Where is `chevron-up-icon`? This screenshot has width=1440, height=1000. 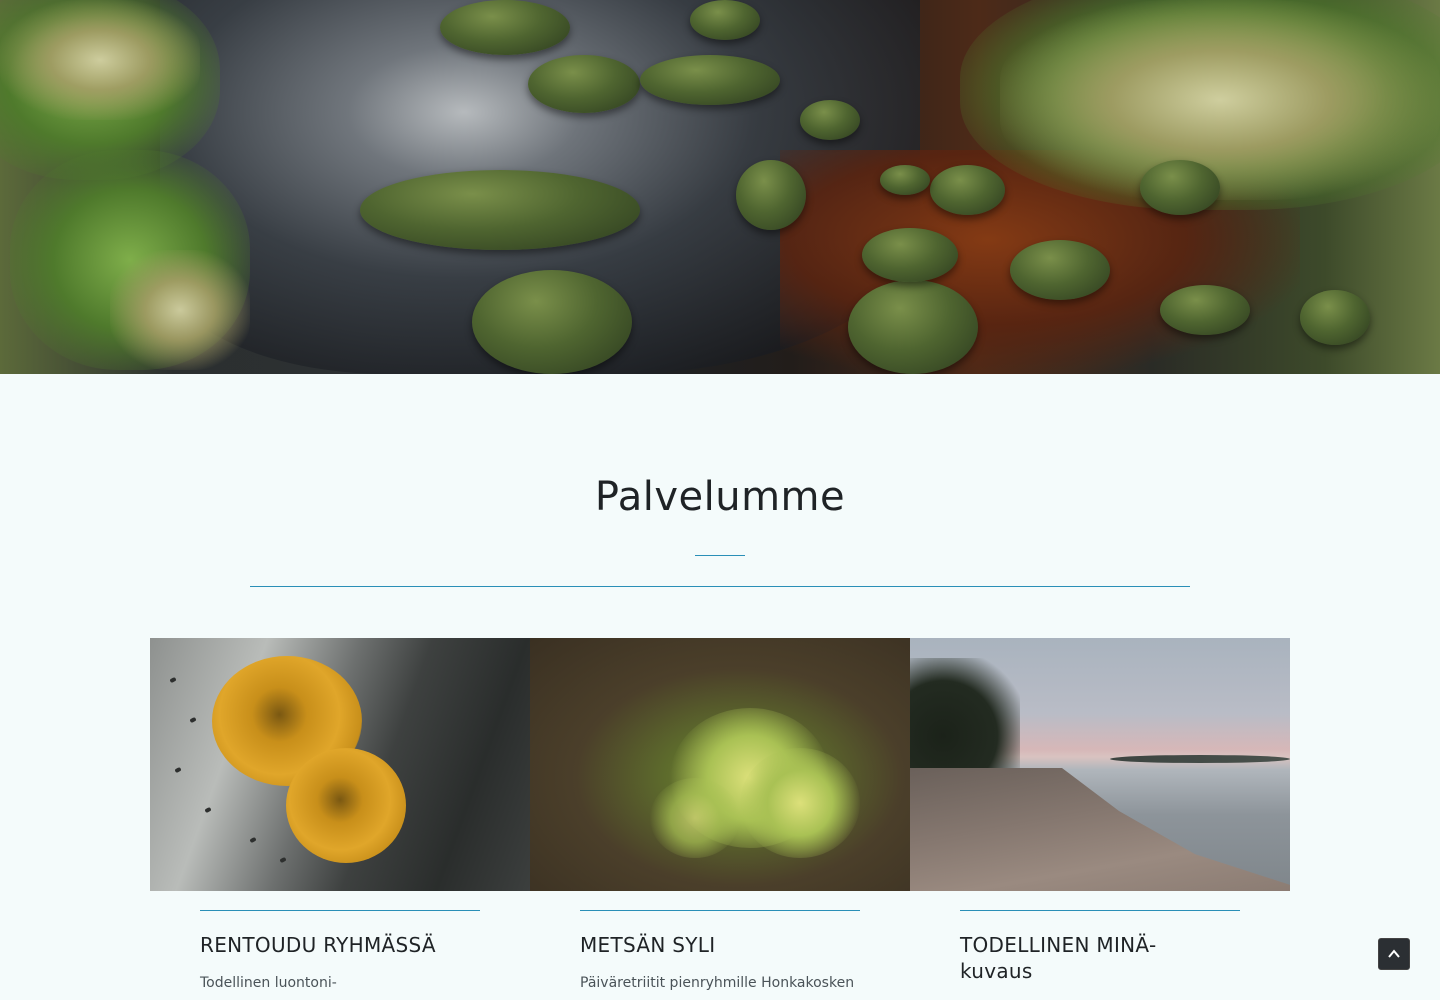
chevron-up-icon is located at coordinates (1394, 953).